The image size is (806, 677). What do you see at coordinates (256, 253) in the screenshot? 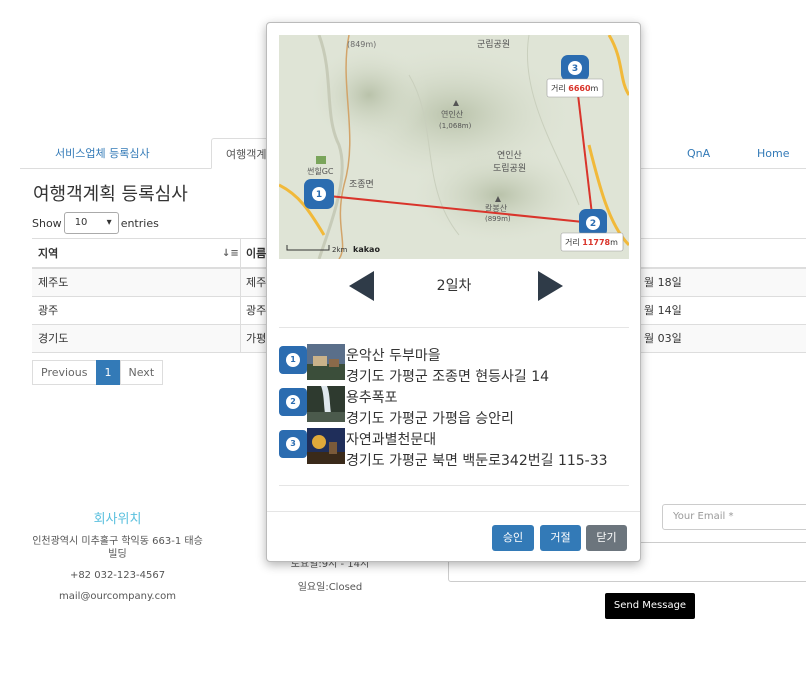
I see `column-header-name: 이름` at bounding box center [256, 253].